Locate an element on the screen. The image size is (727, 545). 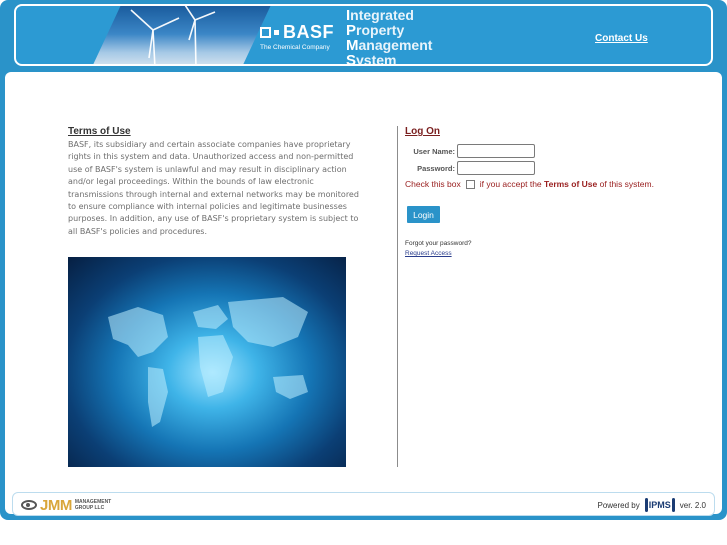
title-line-2: Property is located at coordinates (375, 30).